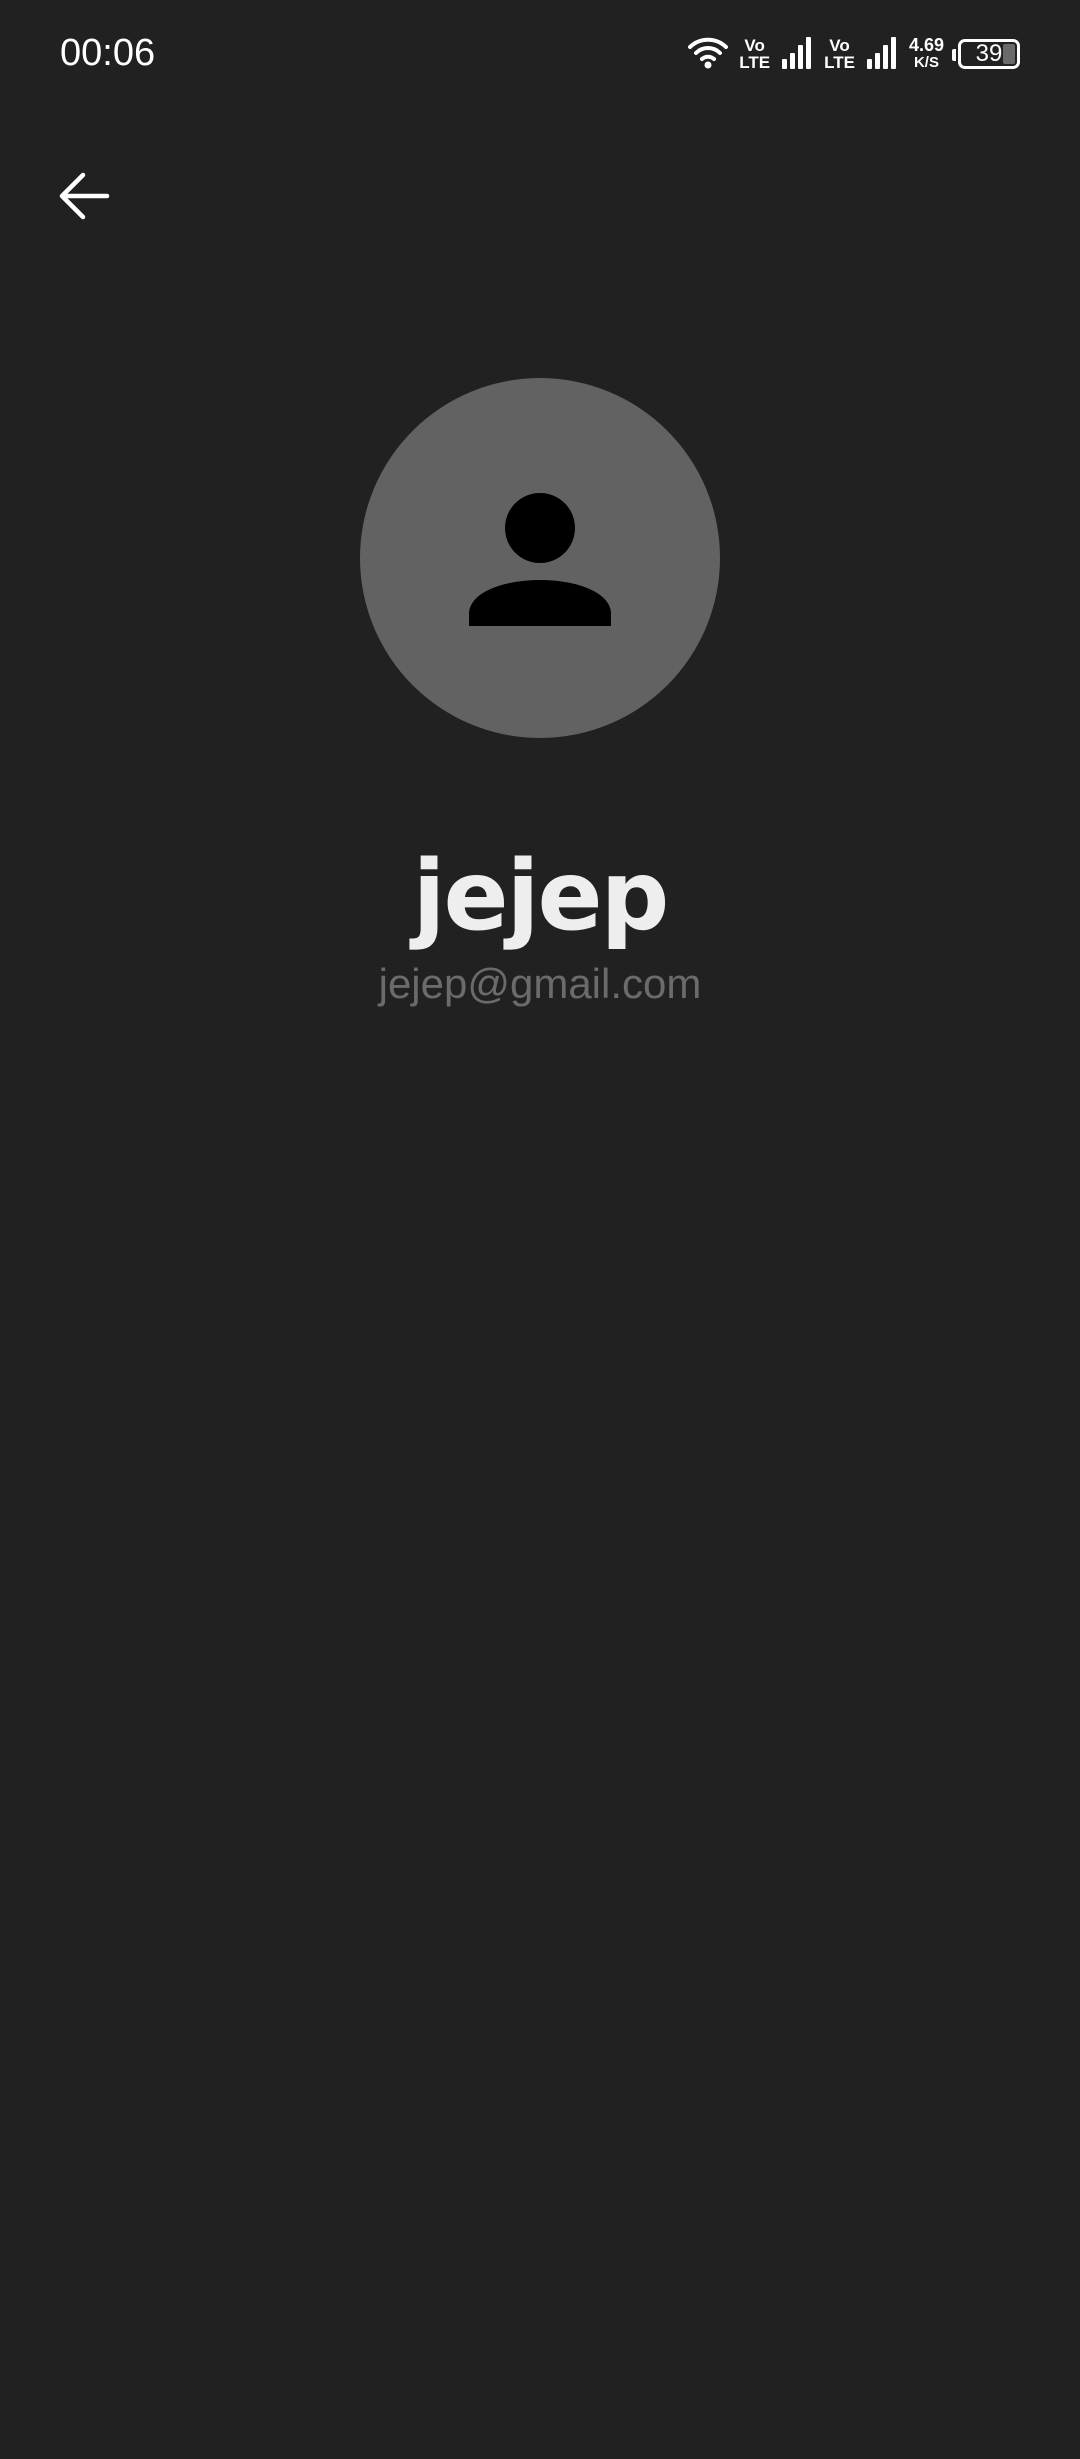  What do you see at coordinates (954, 55) in the screenshot?
I see `battery-cap` at bounding box center [954, 55].